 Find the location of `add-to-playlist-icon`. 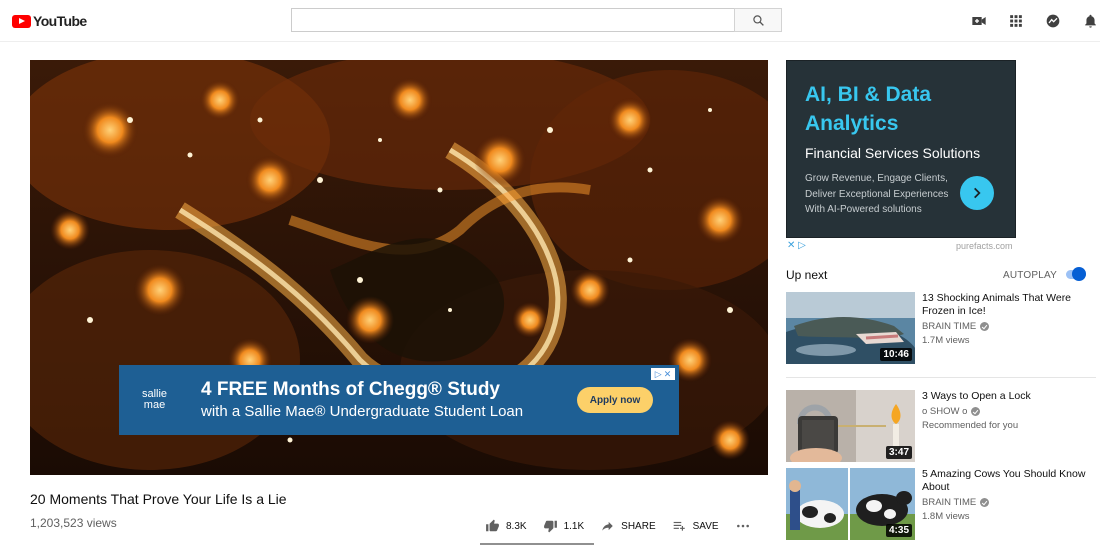

add-to-playlist-icon is located at coordinates (679, 526).